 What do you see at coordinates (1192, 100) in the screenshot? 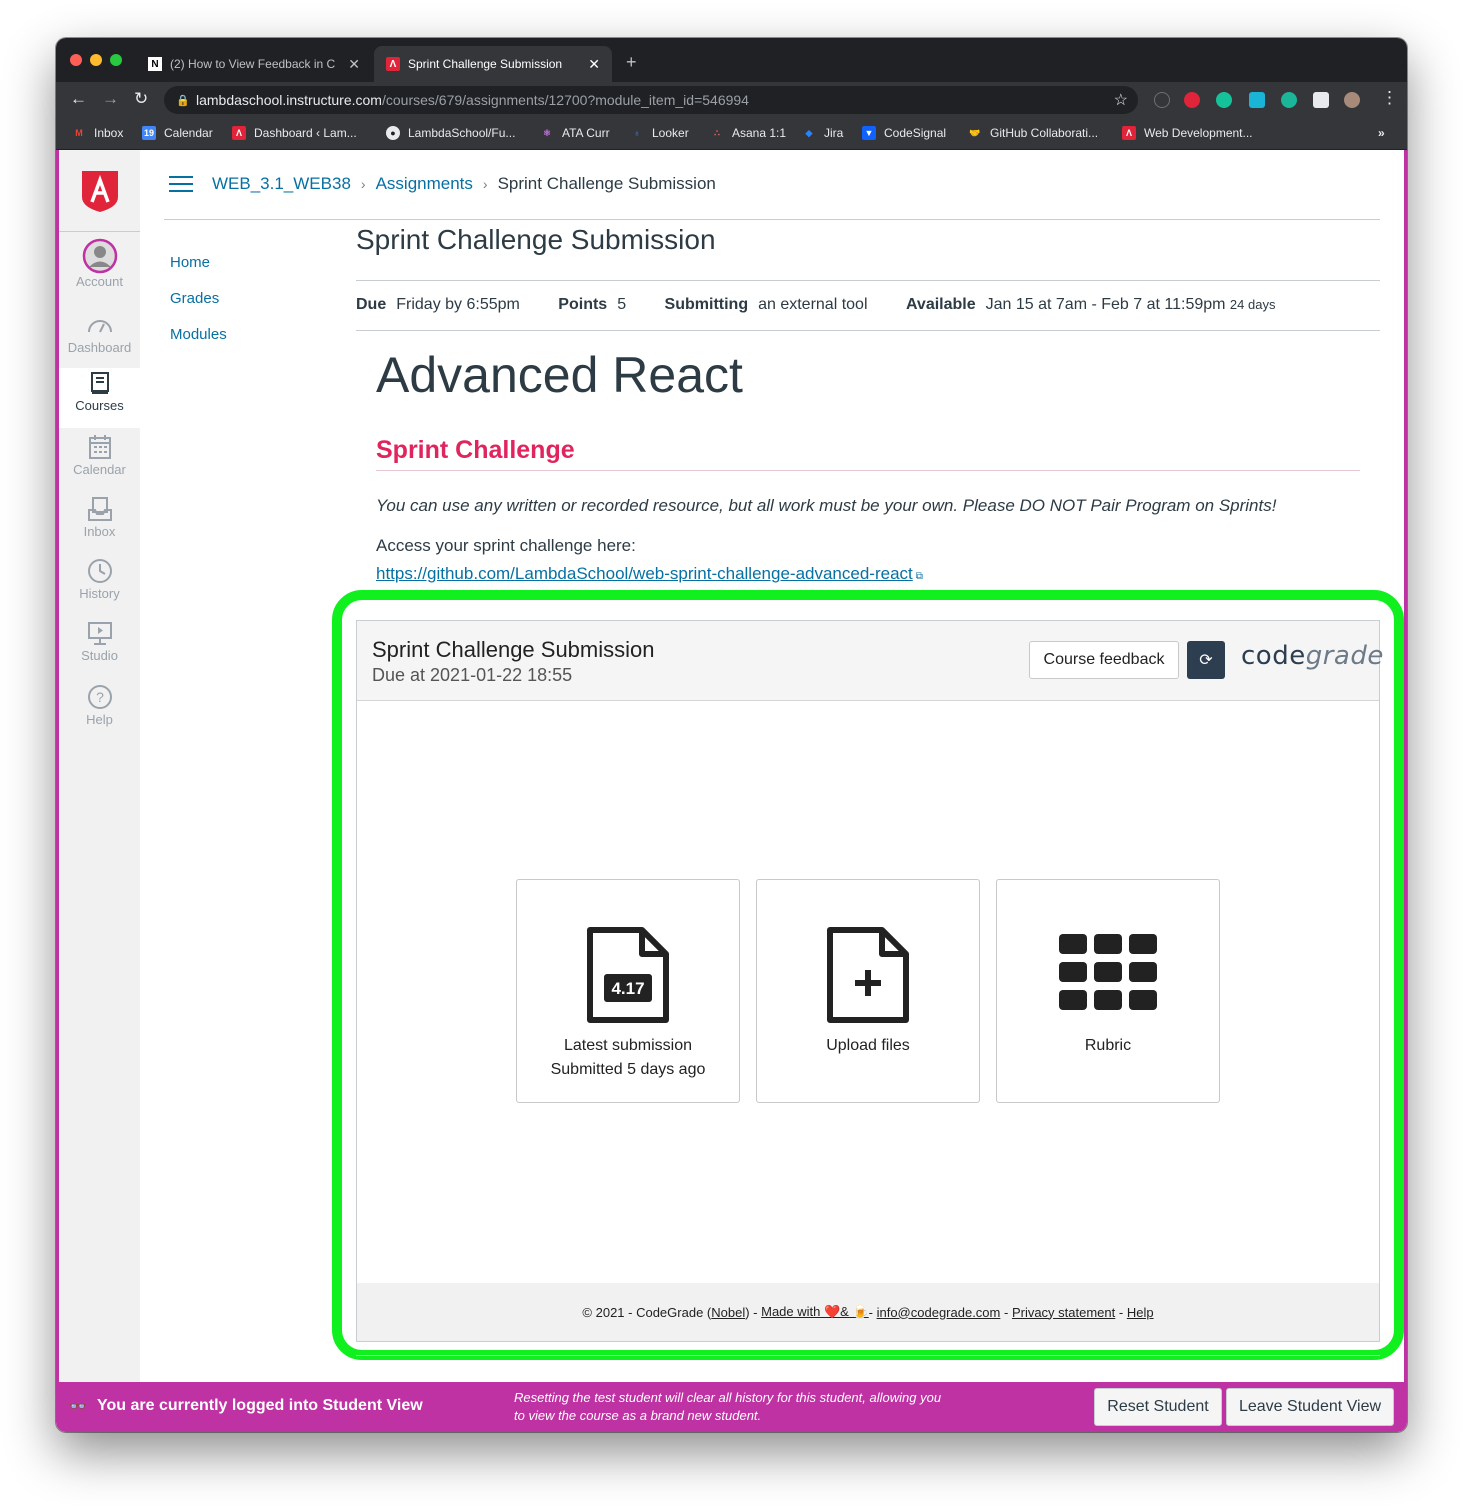
I see `extension-stop-icon` at bounding box center [1192, 100].